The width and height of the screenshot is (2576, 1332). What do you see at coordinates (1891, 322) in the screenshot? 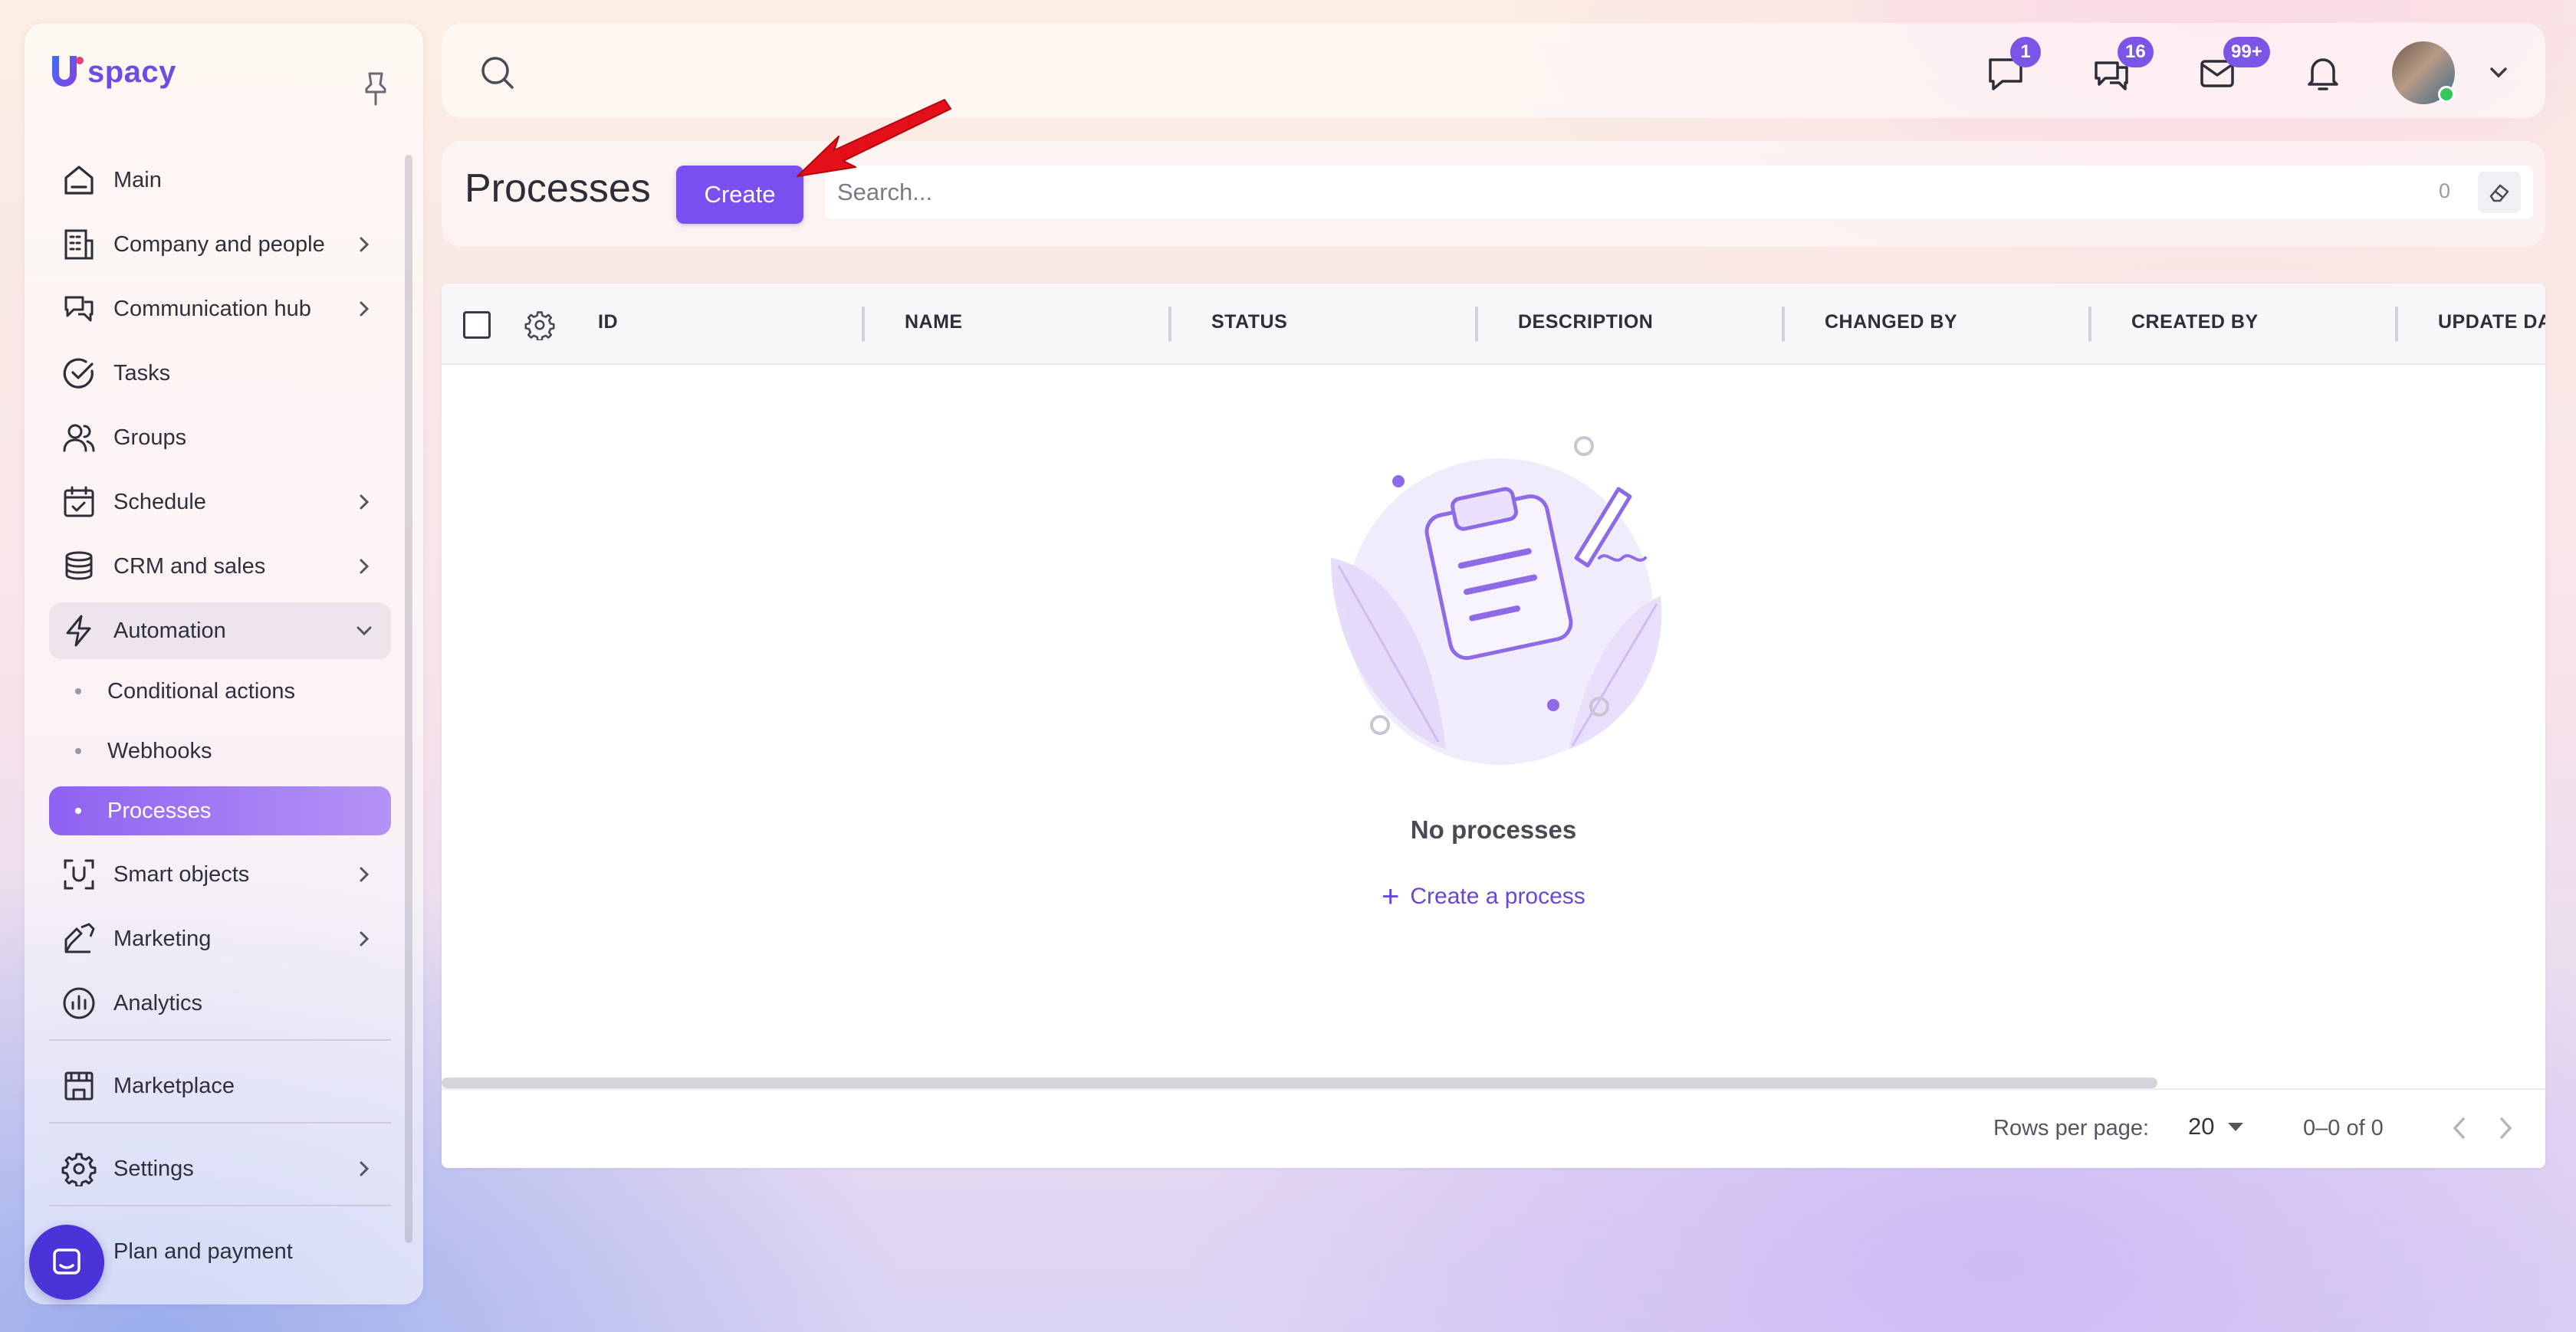
I see `column-header-changed-by: CHANGED BY` at bounding box center [1891, 322].